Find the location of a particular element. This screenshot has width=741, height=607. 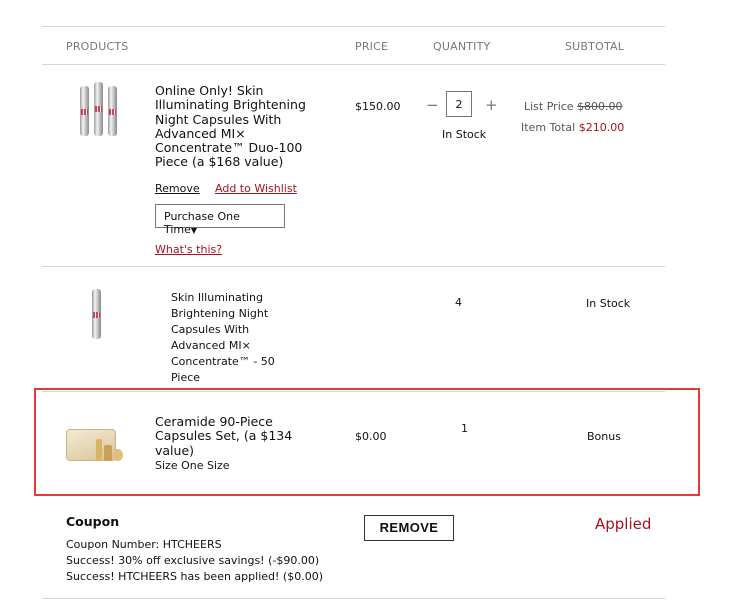

item-total-label: Item Total is located at coordinates (548, 127).